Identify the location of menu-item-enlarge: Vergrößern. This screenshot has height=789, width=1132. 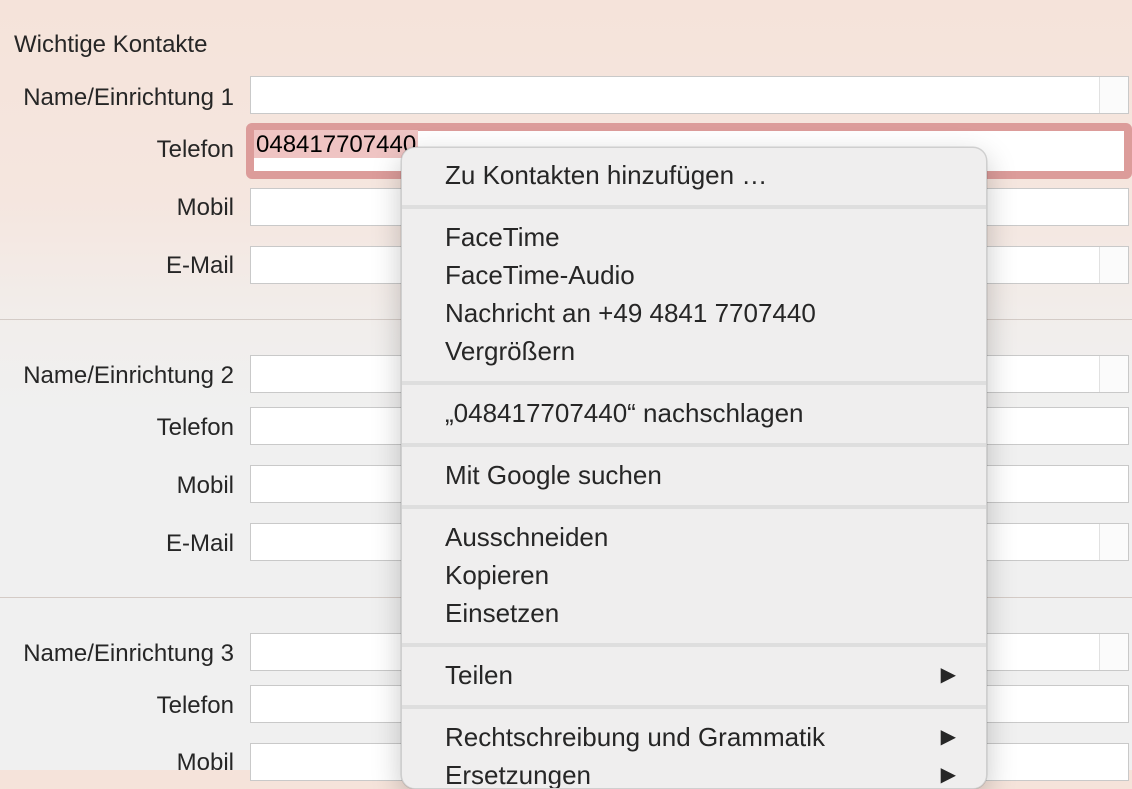
(700, 351).